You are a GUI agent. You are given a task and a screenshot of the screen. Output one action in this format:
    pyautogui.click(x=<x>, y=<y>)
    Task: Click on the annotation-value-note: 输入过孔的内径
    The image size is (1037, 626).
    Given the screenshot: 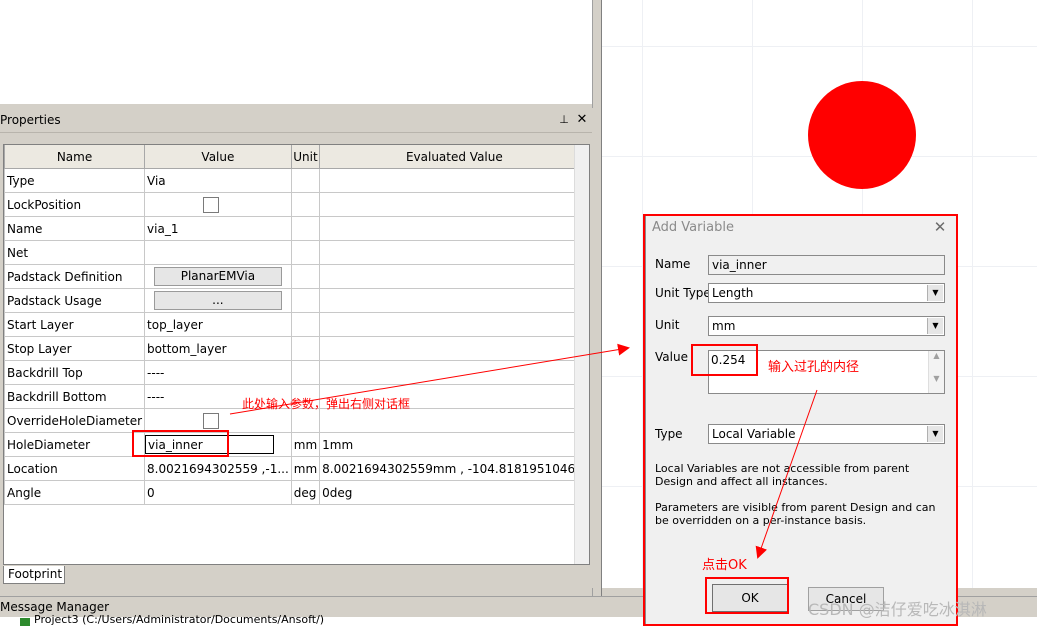 What is the action you would take?
    pyautogui.click(x=814, y=367)
    